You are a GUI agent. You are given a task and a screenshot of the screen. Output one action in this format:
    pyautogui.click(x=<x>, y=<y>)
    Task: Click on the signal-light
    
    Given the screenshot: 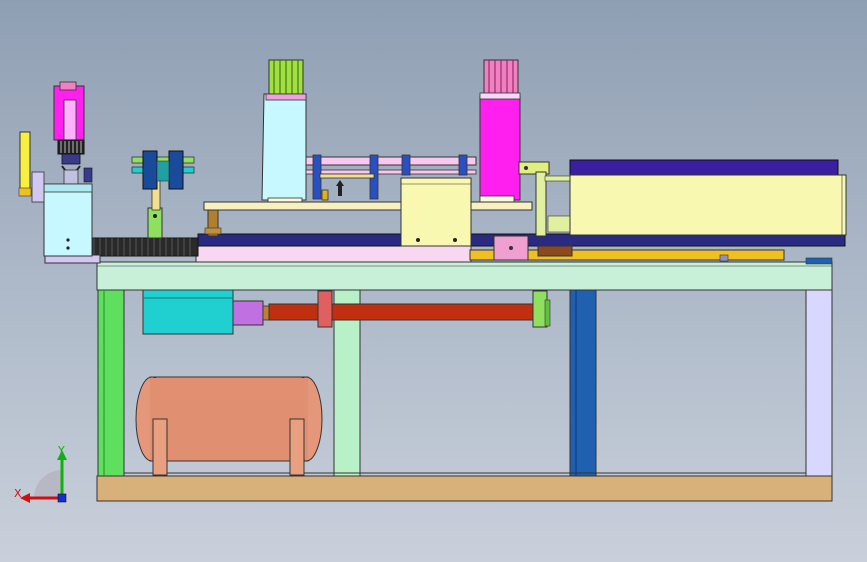 What is the action you would take?
    pyautogui.click(x=25, y=163)
    